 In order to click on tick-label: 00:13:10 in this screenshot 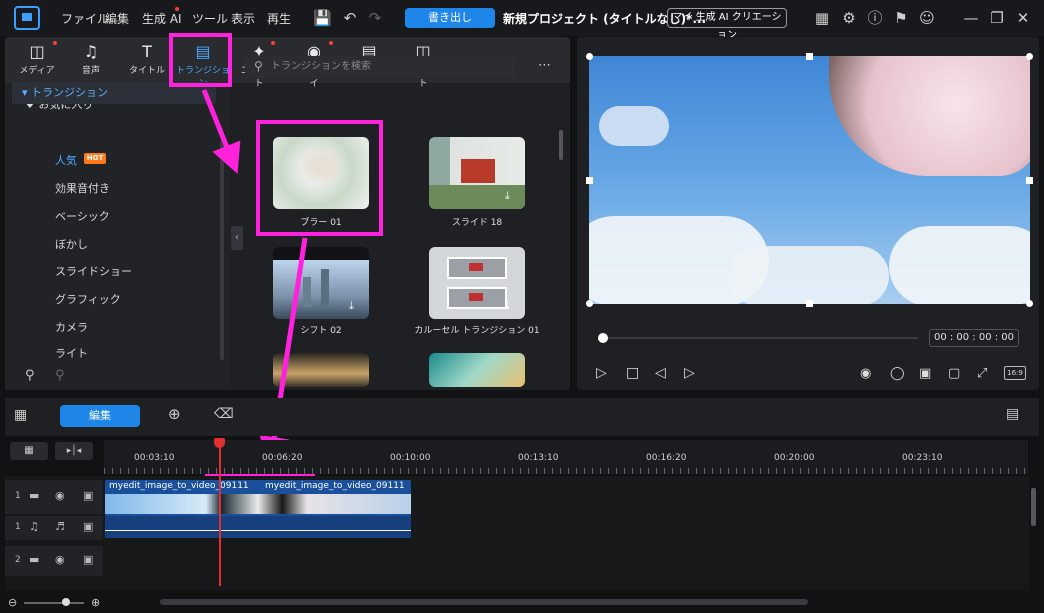, I will do `click(538, 458)`.